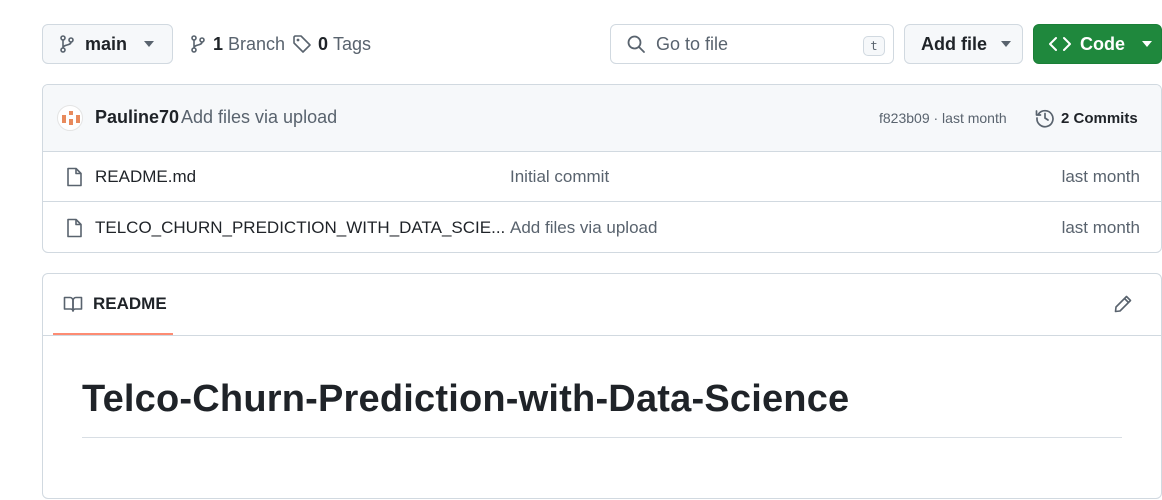  What do you see at coordinates (1123, 304) in the screenshot?
I see `pencil-icon` at bounding box center [1123, 304].